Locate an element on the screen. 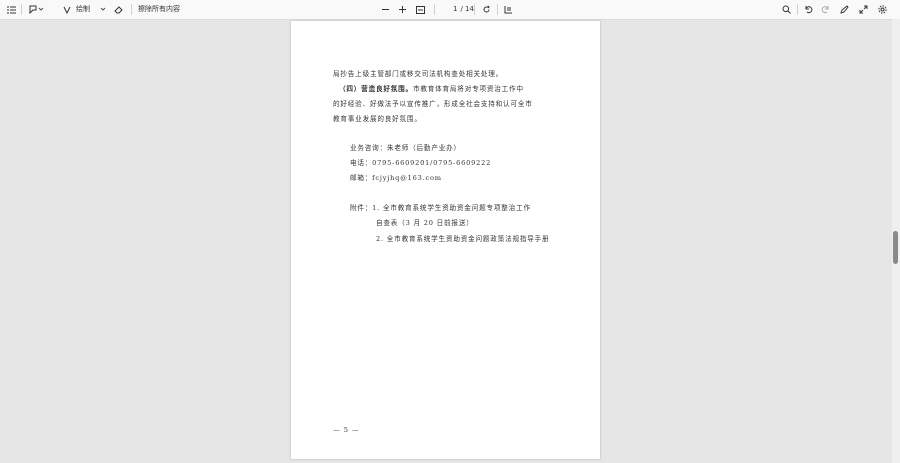 This screenshot has width=900, height=463. page-footer: — 5 — is located at coordinates (346, 430).